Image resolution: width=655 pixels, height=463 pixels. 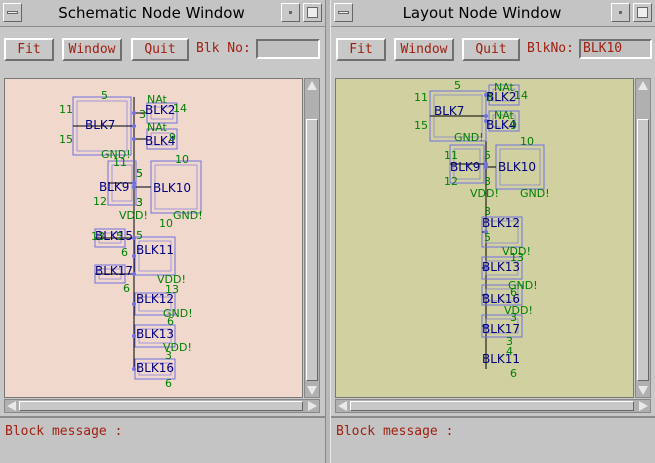 I want to click on maximize-icon, so click(x=312, y=12).